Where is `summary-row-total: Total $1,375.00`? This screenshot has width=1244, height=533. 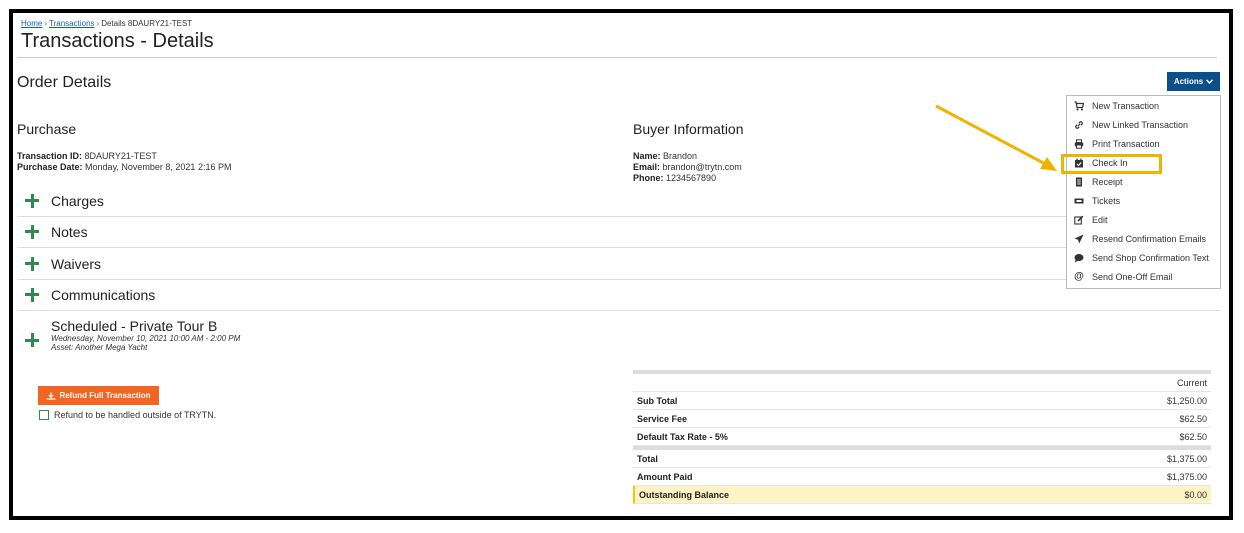 summary-row-total: Total $1,375.00 is located at coordinates (922, 457).